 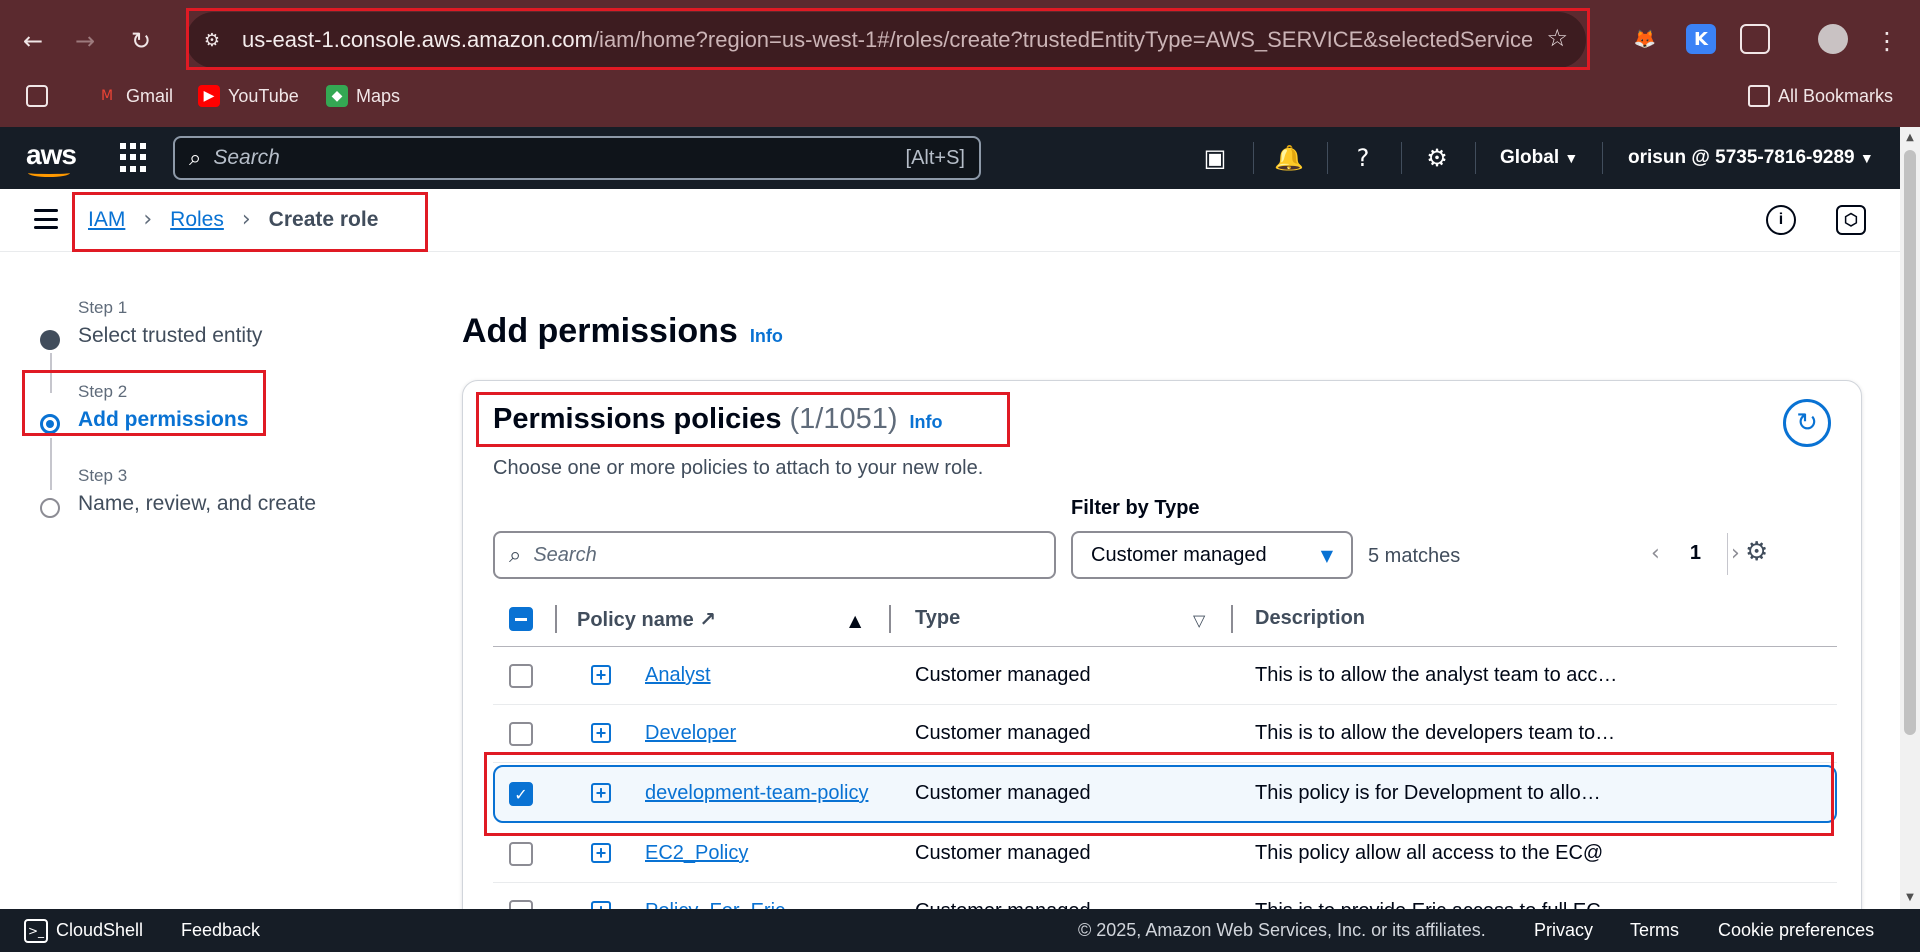 I want to click on refresh-icon: ↻, so click(x=1807, y=423).